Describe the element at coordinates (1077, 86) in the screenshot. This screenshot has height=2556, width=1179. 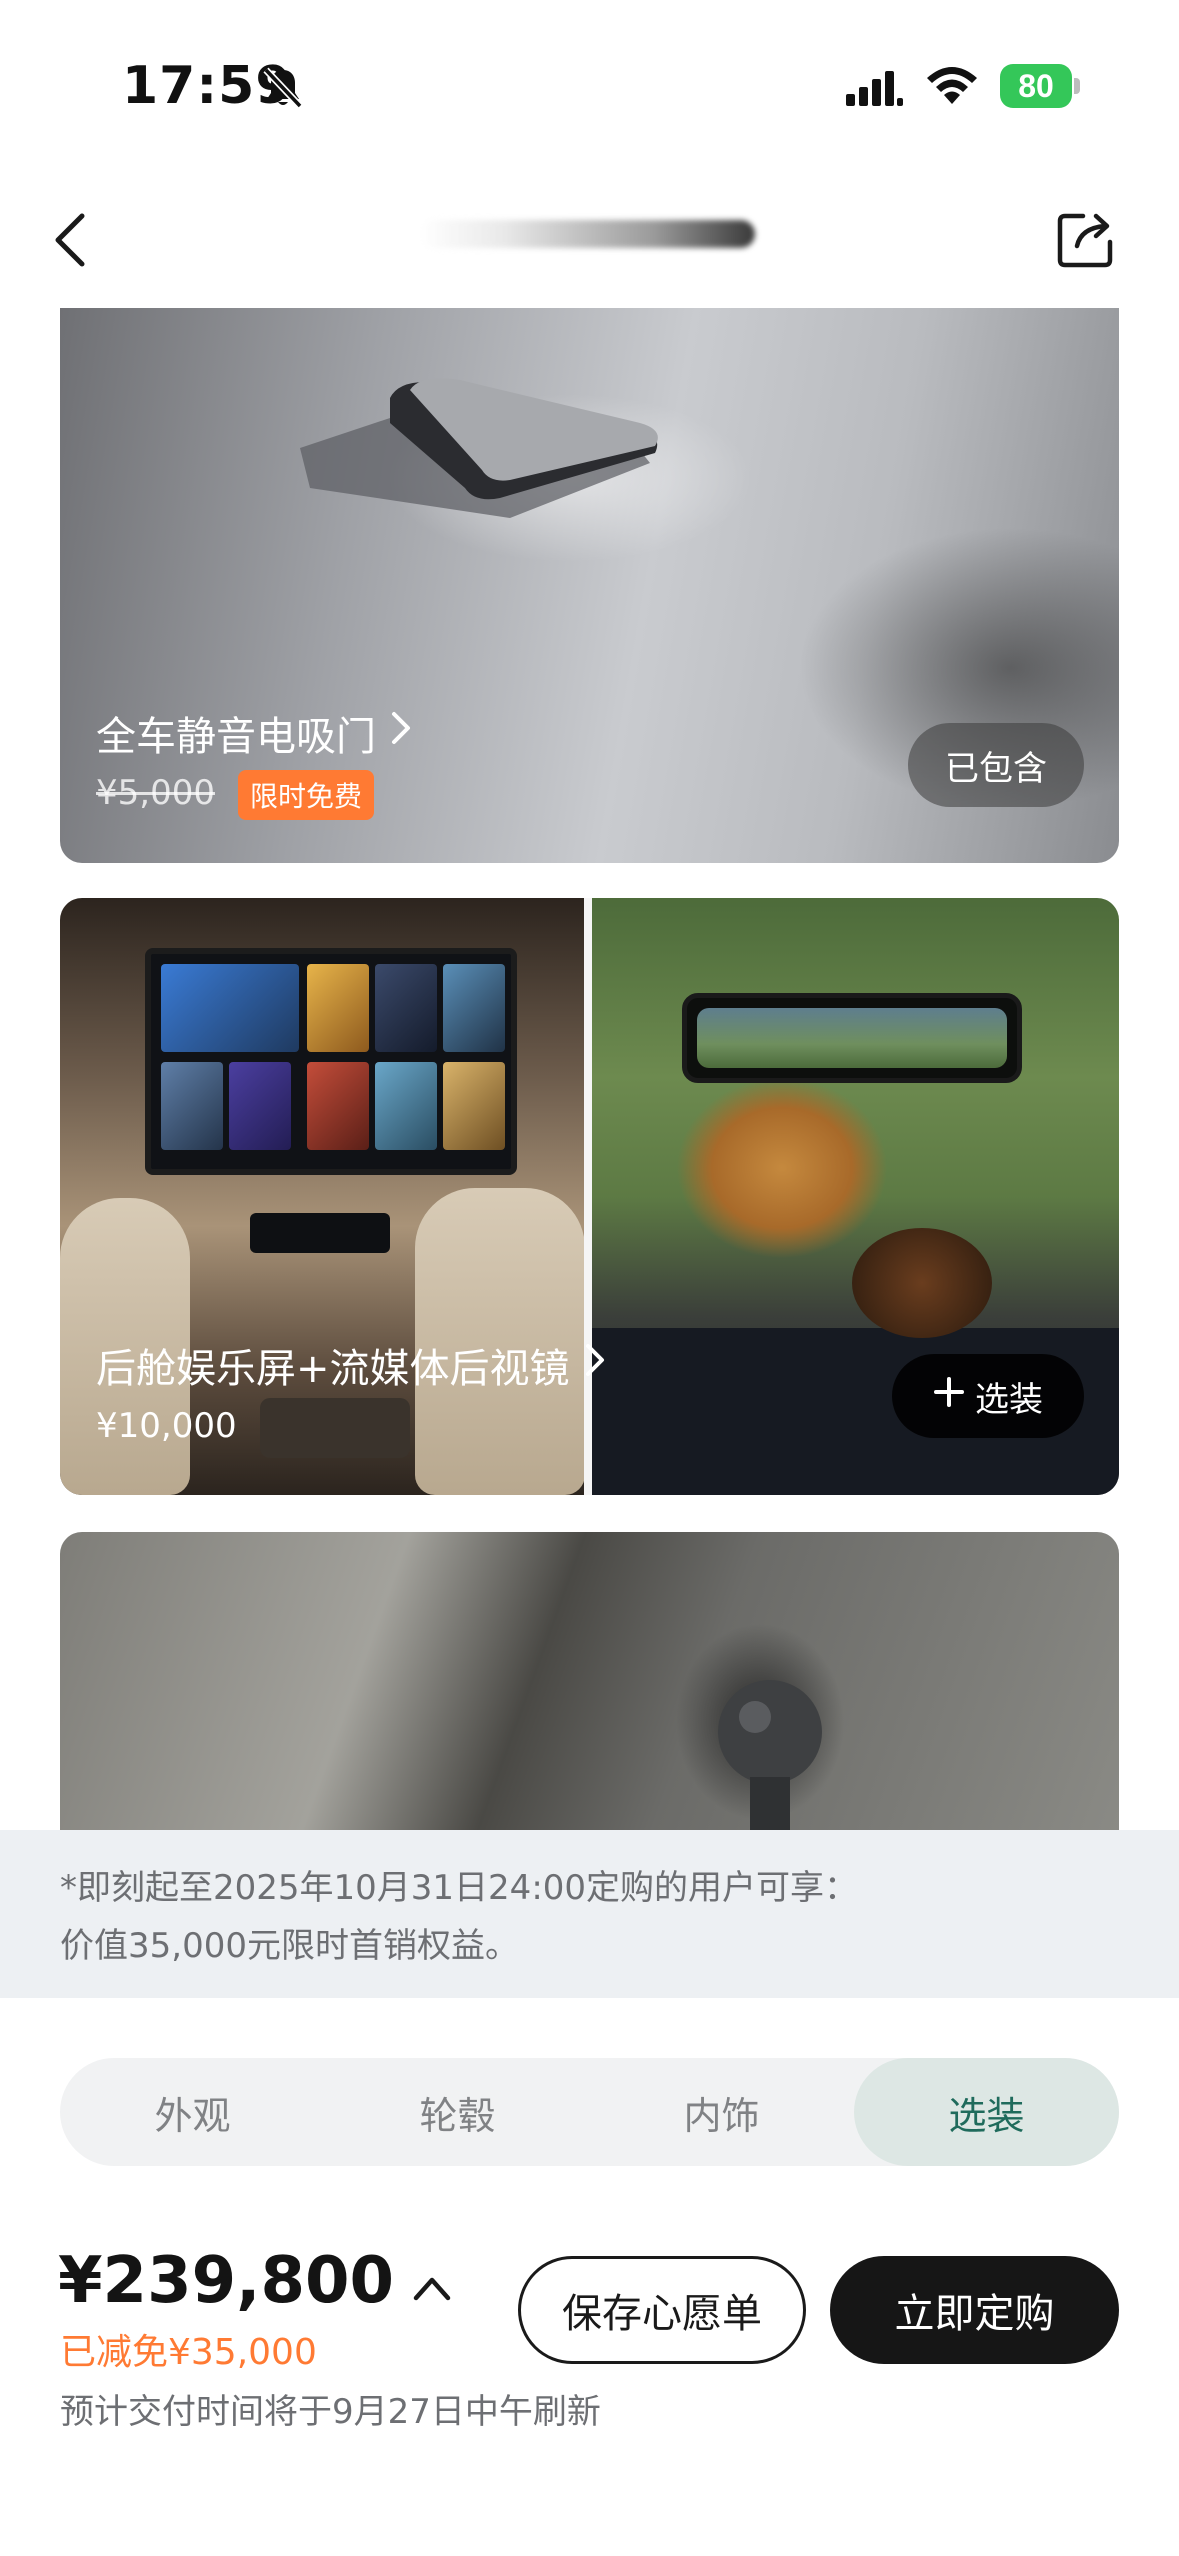
I see `battery-cap` at that location.